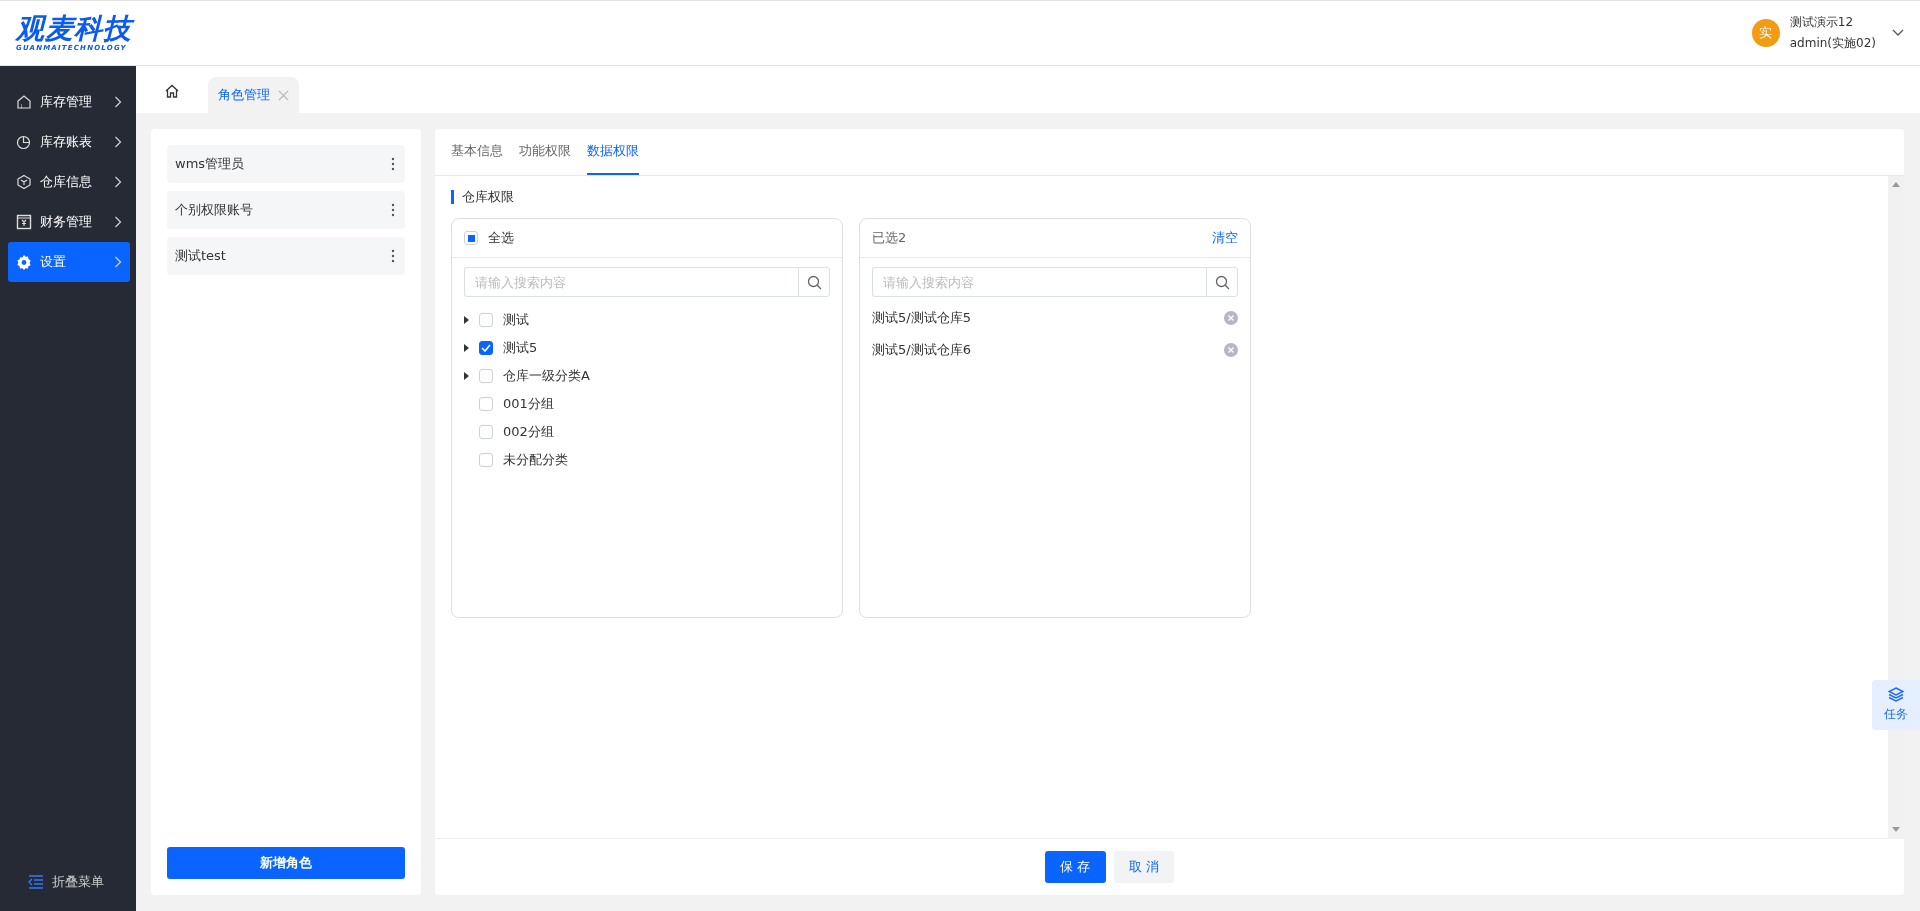 This screenshot has width=1920, height=911. I want to click on sidebar-item: 库存账表, so click(69, 142).